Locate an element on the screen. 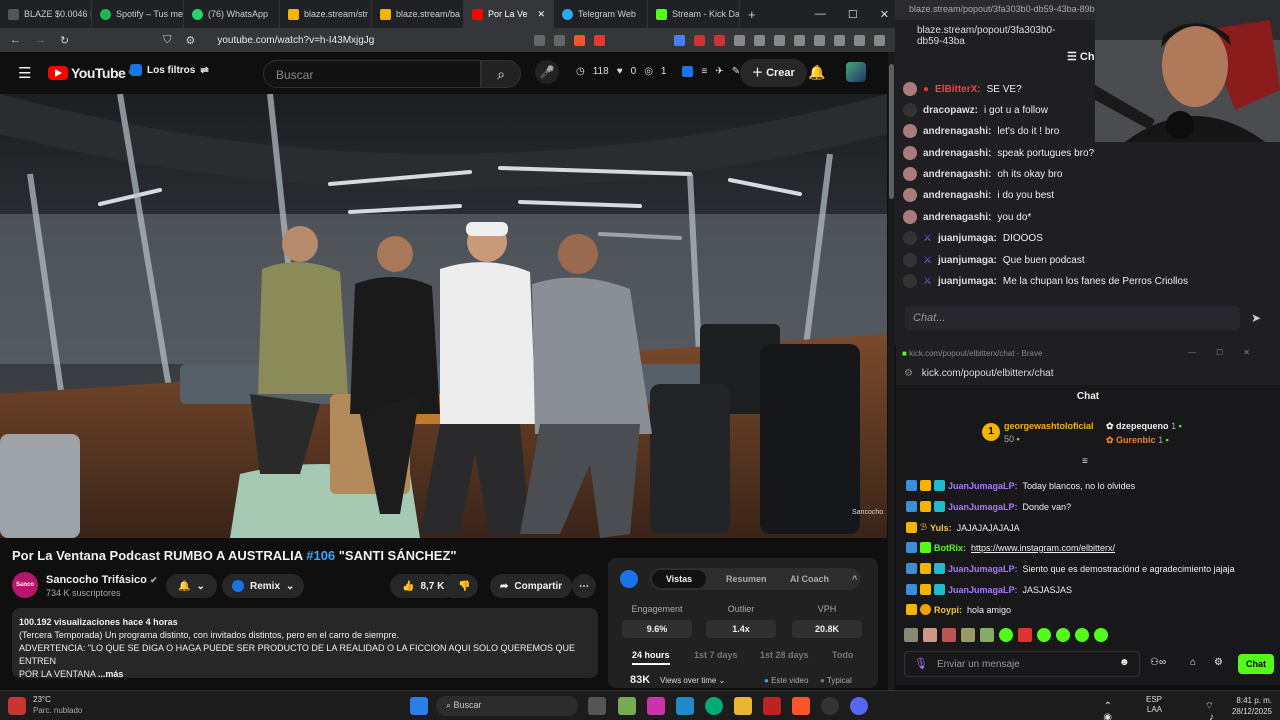 The width and height of the screenshot is (1280, 720). search-input: Buscar is located at coordinates (372, 74).